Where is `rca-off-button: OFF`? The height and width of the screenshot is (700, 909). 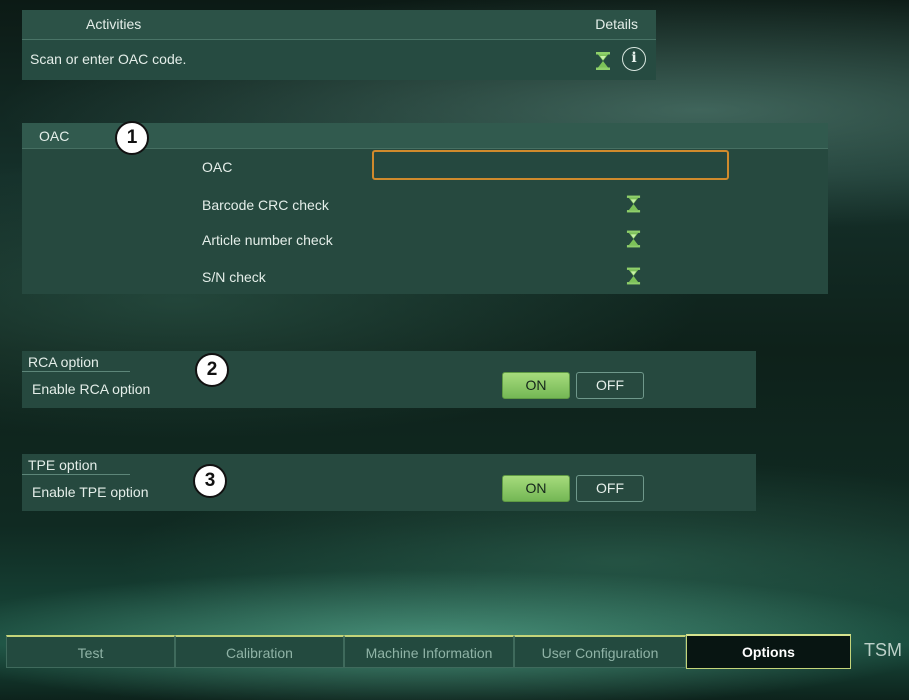 rca-off-button: OFF is located at coordinates (610, 385).